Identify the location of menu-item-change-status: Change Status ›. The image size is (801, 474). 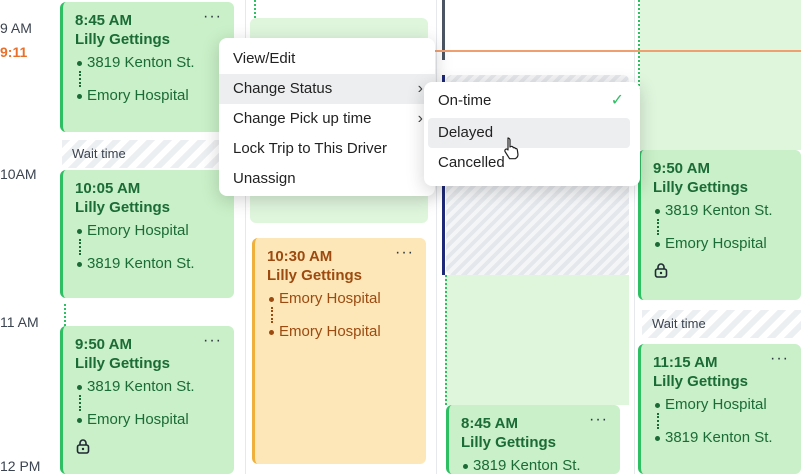
(327, 89).